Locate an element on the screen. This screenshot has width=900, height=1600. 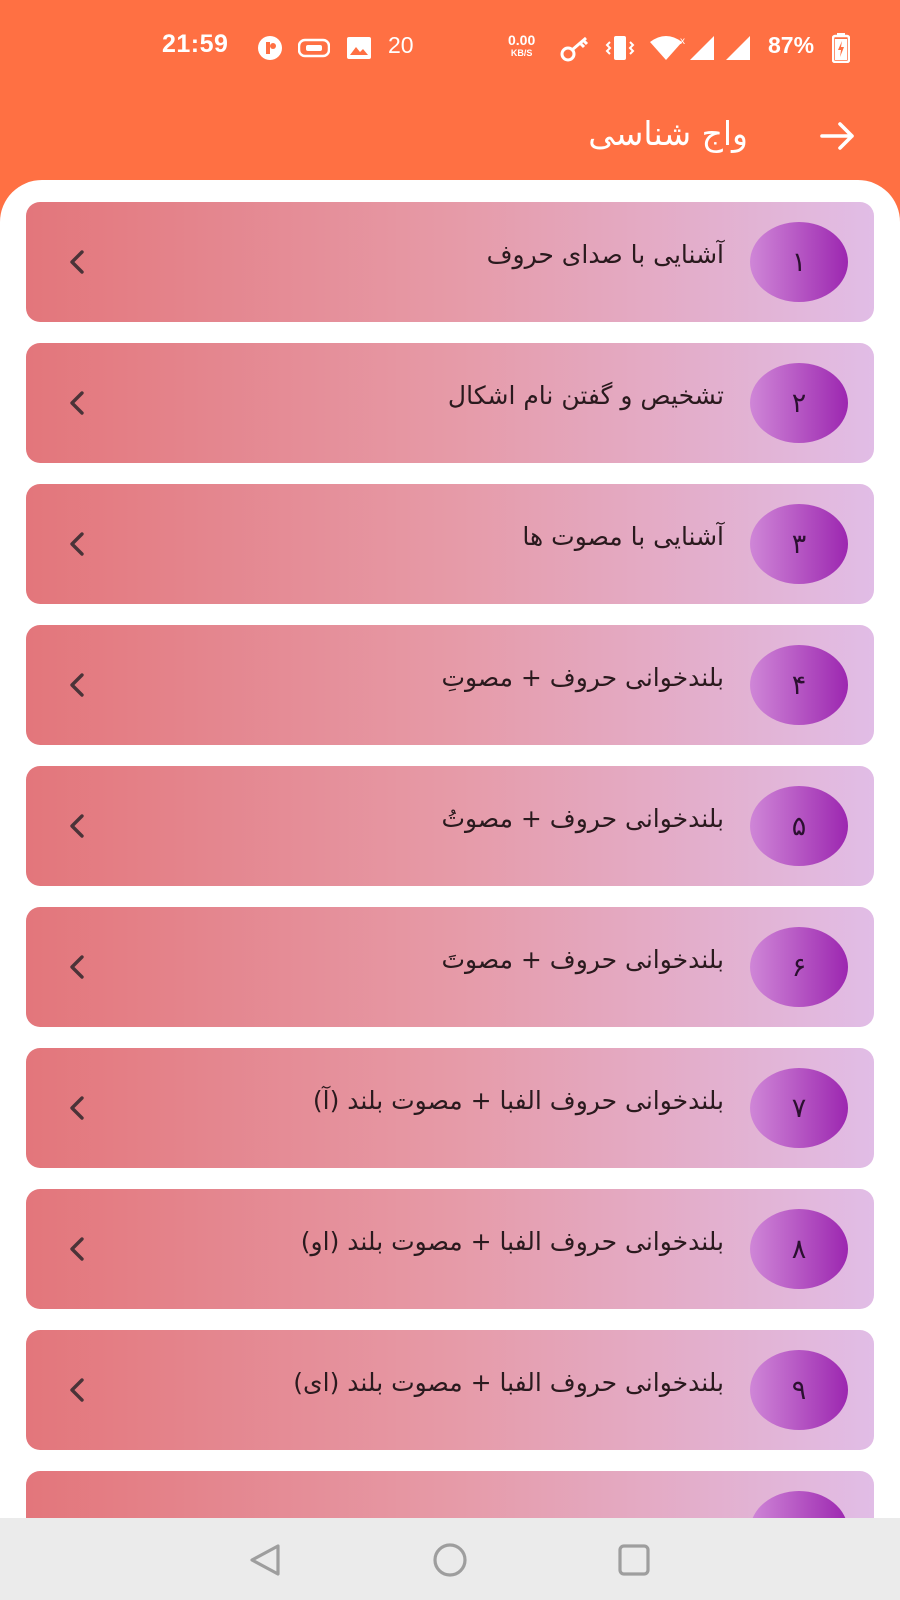
lesson-number: ۶ is located at coordinates (799, 967).